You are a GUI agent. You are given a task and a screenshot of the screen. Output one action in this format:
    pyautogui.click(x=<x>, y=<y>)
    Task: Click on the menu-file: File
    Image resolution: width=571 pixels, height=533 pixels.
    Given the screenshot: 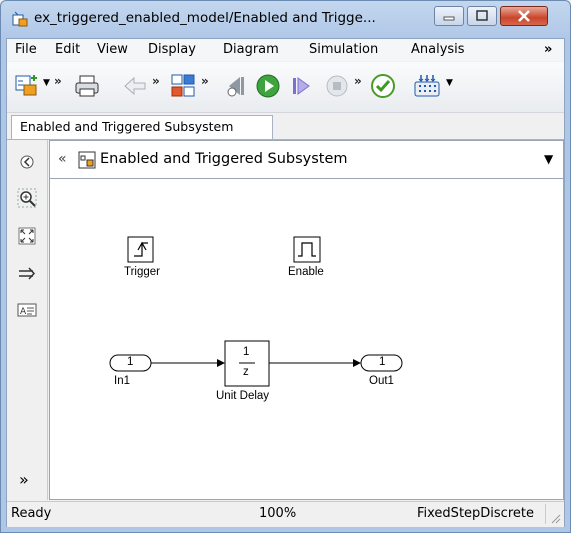 What is the action you would take?
    pyautogui.click(x=26, y=49)
    